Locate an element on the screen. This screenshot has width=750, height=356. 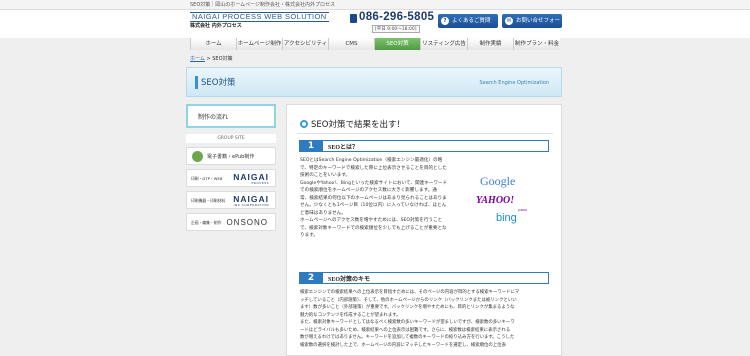
business-hours: [平日 9:00〜18:00] is located at coordinates (396, 29).